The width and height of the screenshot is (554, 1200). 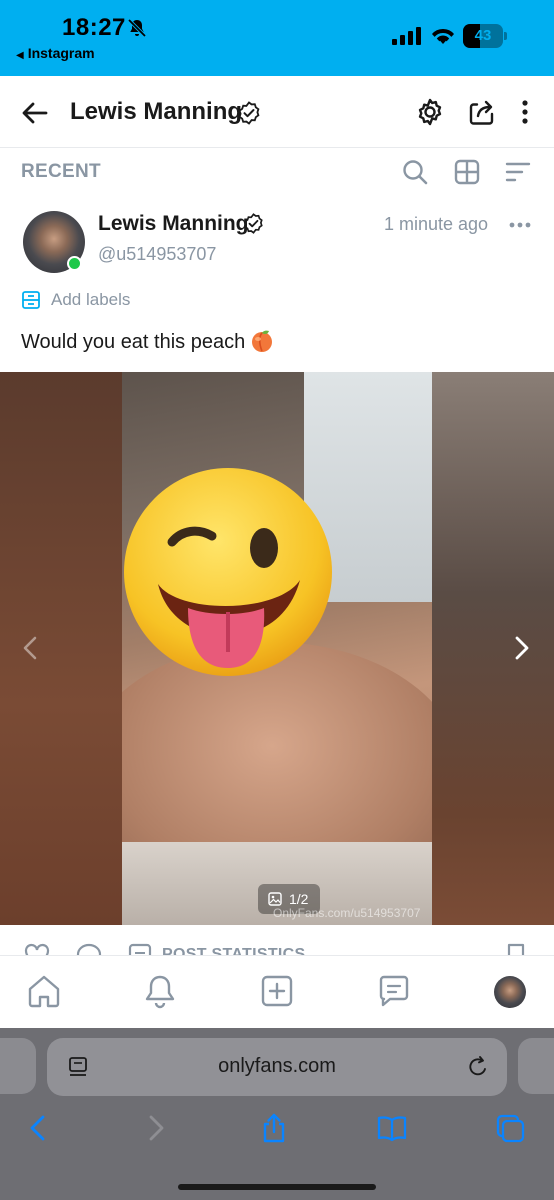 What do you see at coordinates (90, 300) in the screenshot?
I see `add-labels-button: Add labels` at bounding box center [90, 300].